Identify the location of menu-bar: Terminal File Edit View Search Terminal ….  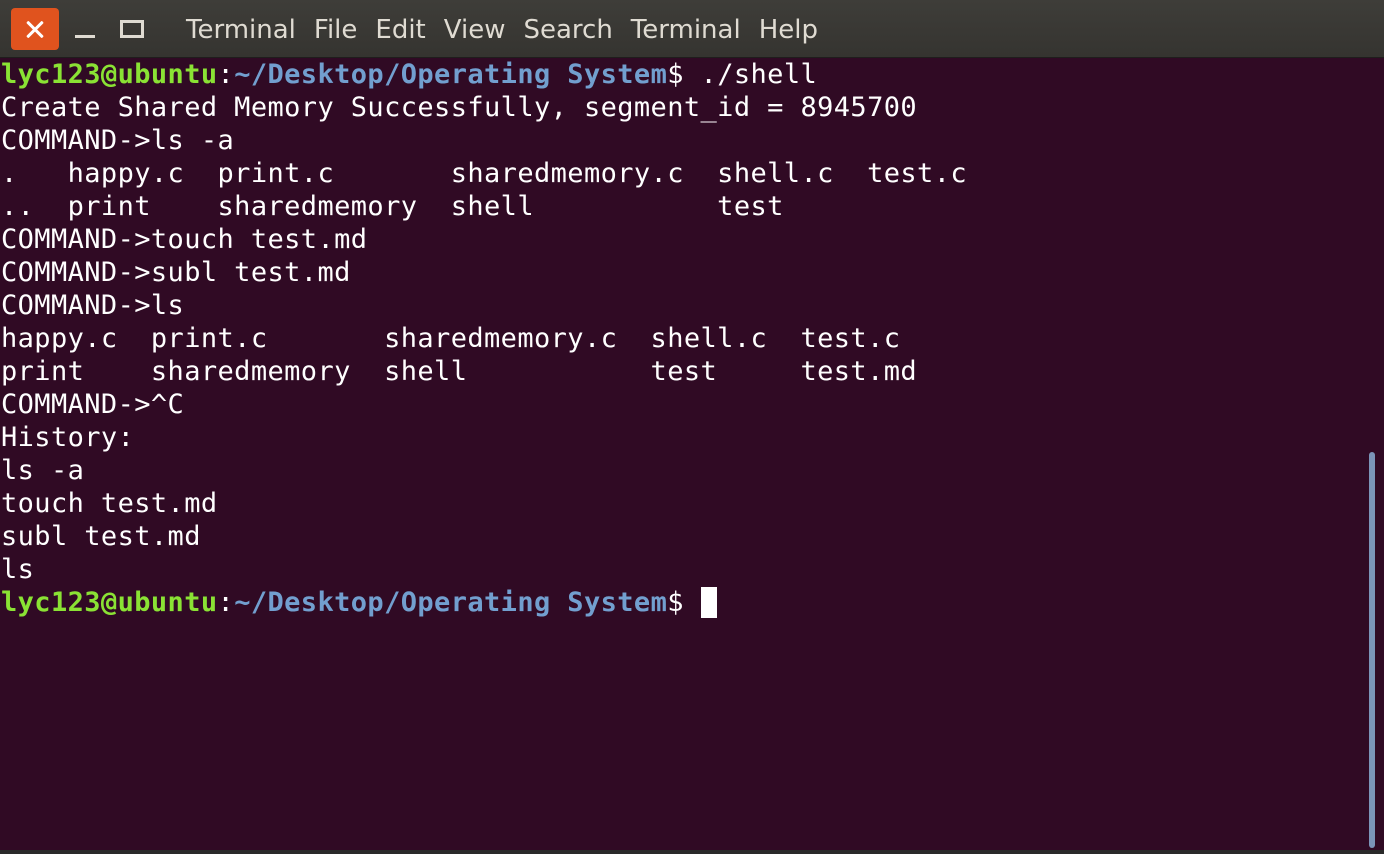
(511, 30).